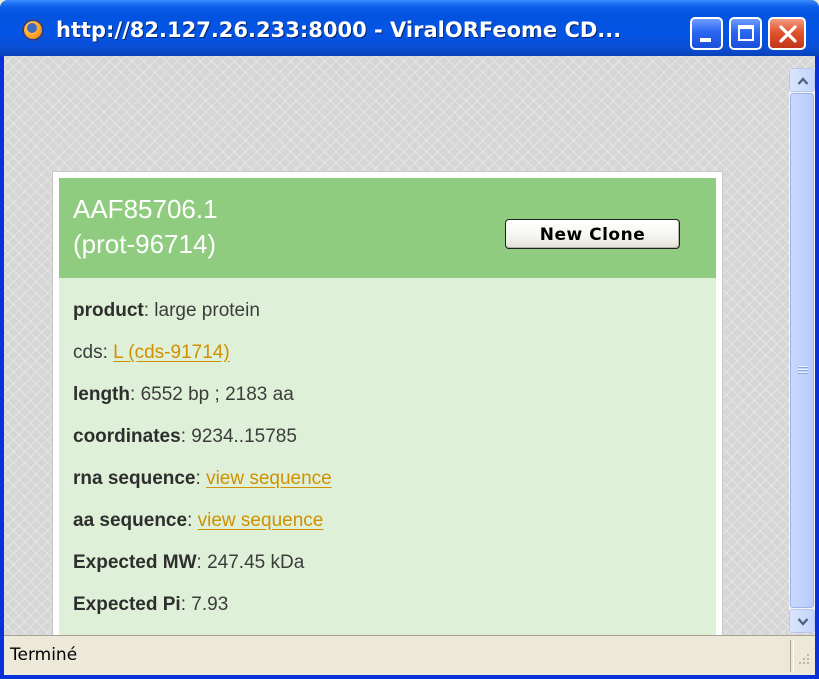 This screenshot has height=679, width=819. I want to click on firefox-icon, so click(33, 30).